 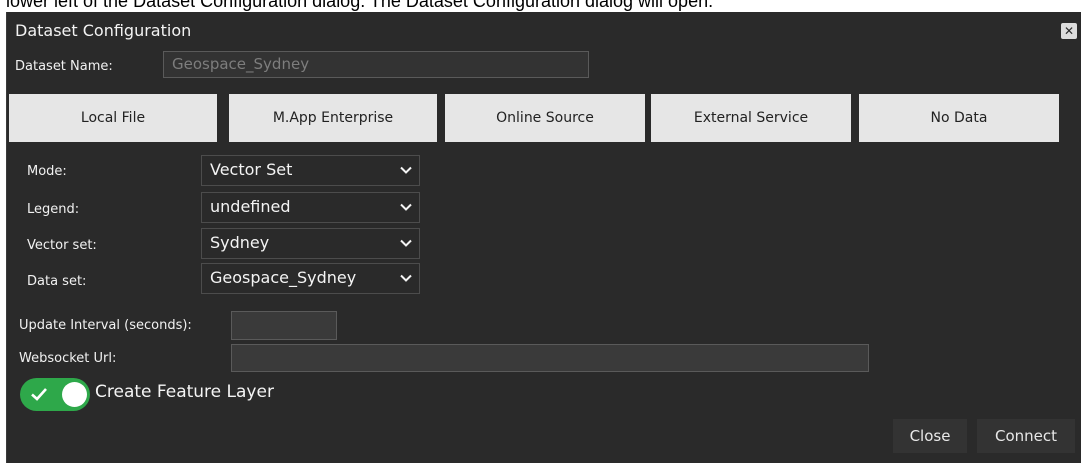 What do you see at coordinates (53, 209) in the screenshot?
I see `legend-label: Legend:` at bounding box center [53, 209].